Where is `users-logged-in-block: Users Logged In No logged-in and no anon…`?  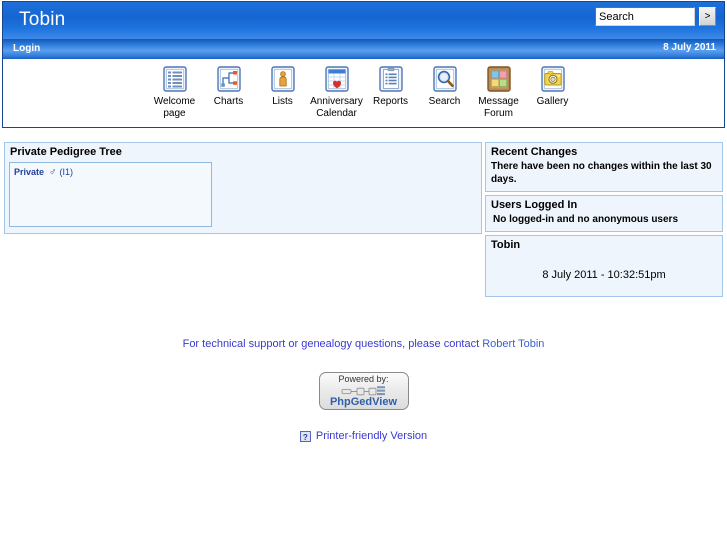 users-logged-in-block: Users Logged In No logged-in and no anon… is located at coordinates (604, 213).